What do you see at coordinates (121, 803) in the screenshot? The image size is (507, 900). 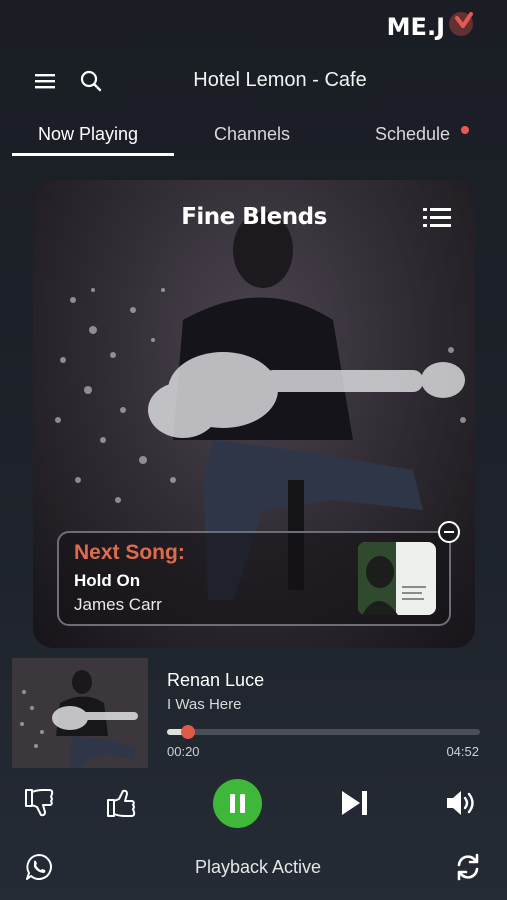 I see `thumbs-up-icon` at bounding box center [121, 803].